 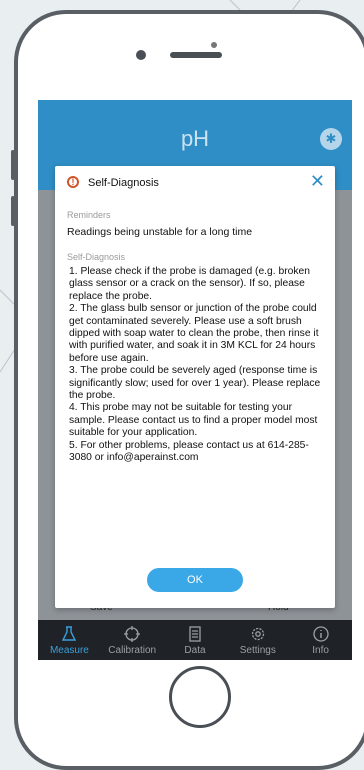 I want to click on tab-label: Data, so click(x=195, y=650).